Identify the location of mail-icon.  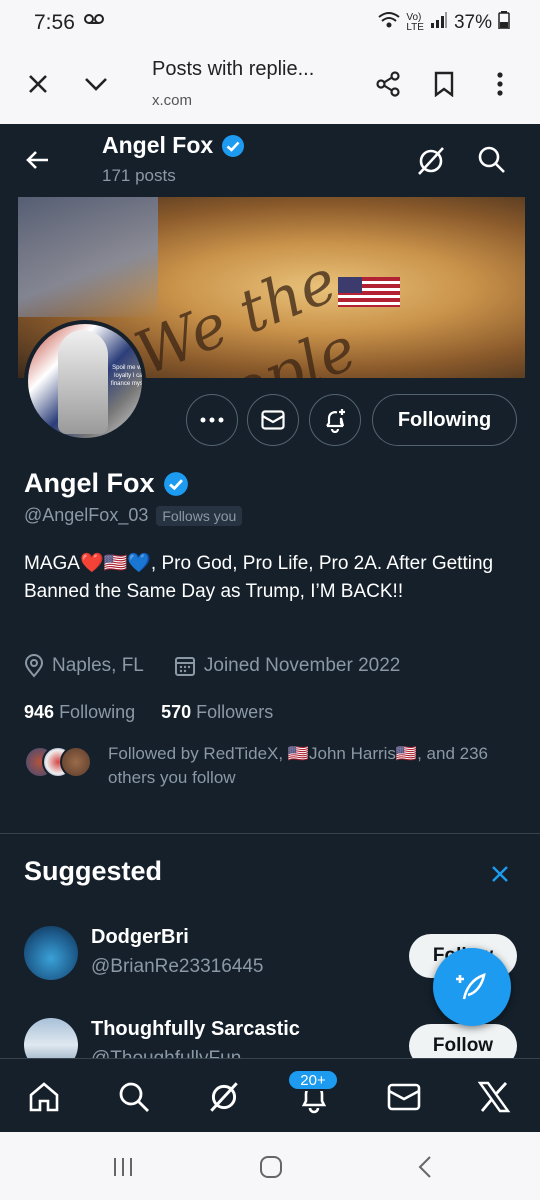
(404, 1097).